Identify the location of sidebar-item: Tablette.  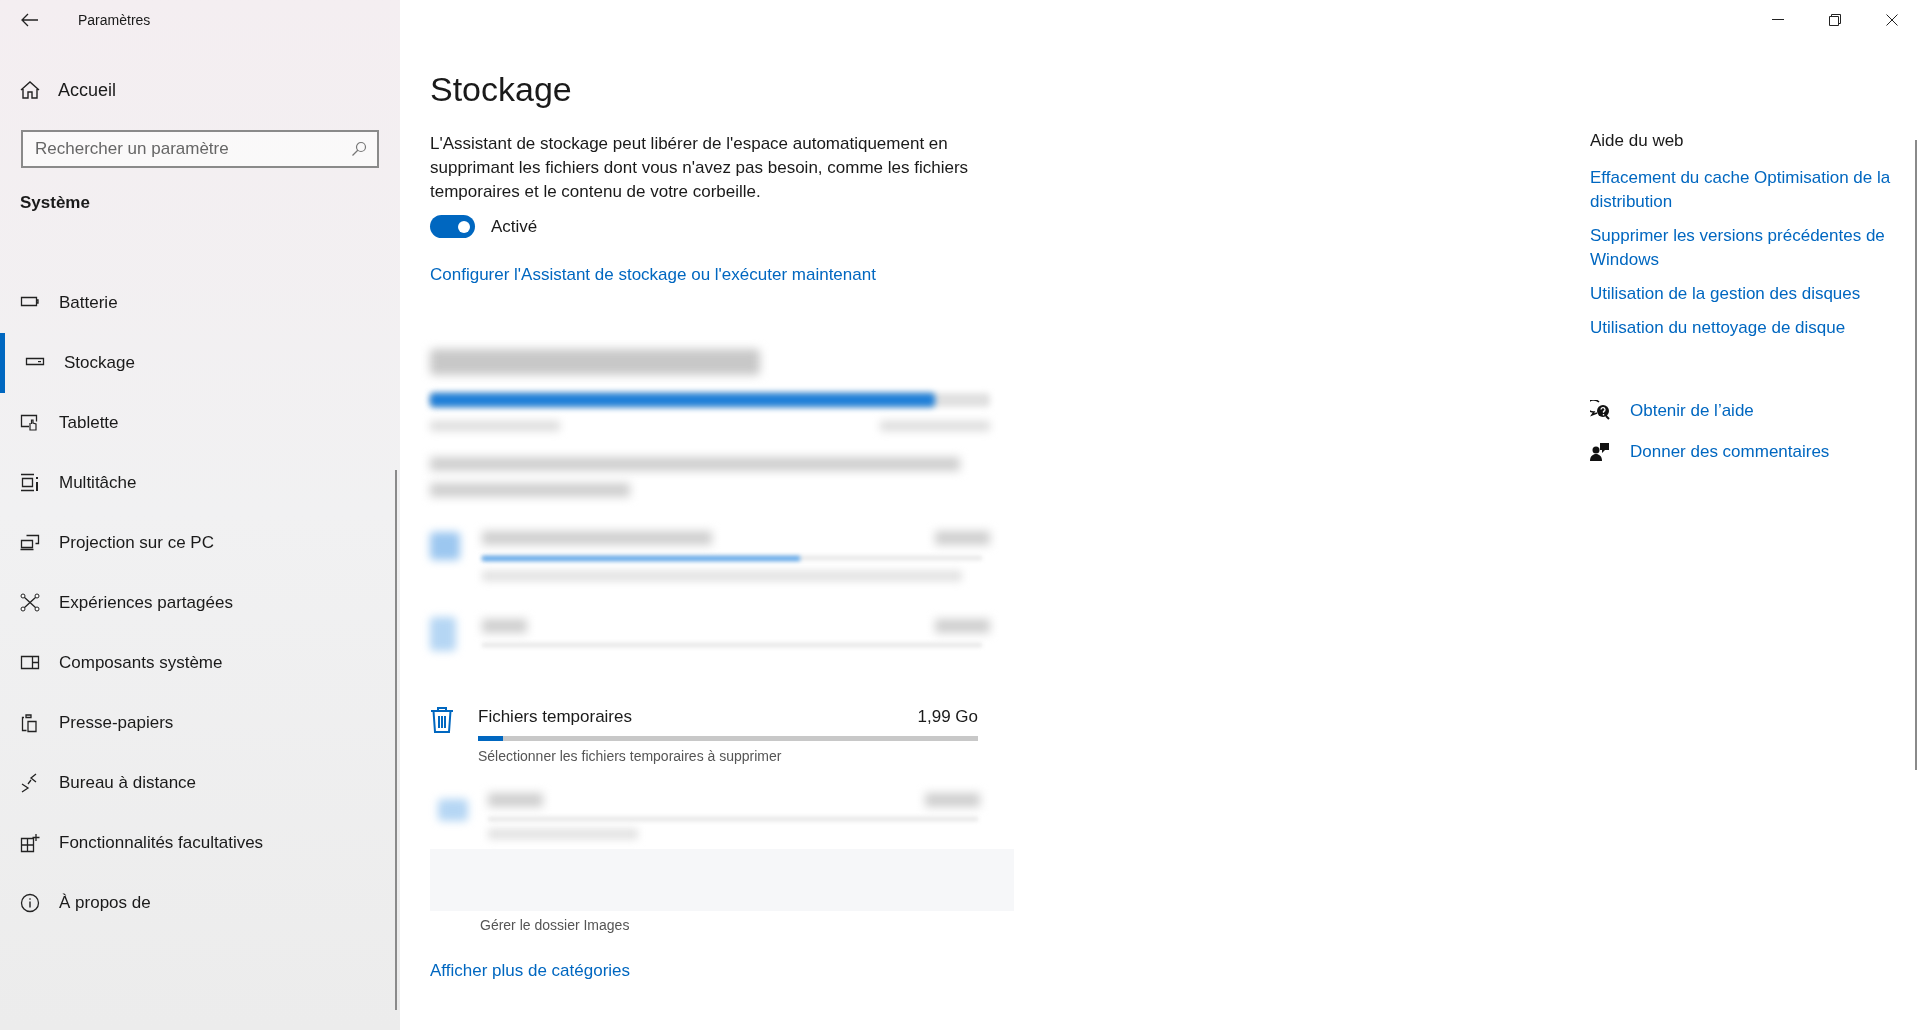
(200, 422).